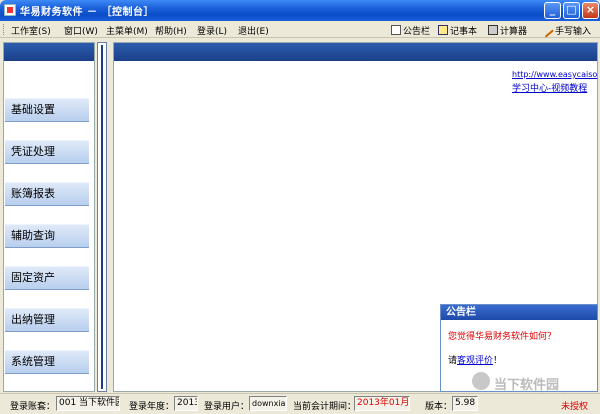 The image size is (600, 414). What do you see at coordinates (4, 29) in the screenshot?
I see `menu-grip` at bounding box center [4, 29].